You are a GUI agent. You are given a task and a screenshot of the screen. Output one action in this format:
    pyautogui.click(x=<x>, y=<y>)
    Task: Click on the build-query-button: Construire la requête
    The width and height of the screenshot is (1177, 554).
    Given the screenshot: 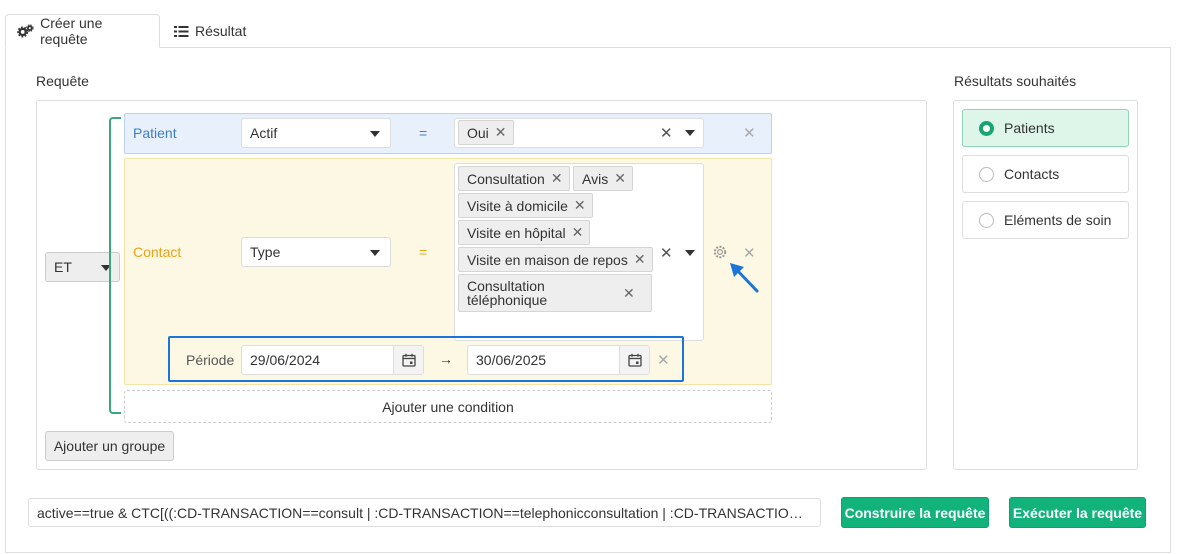 What is the action you would take?
    pyautogui.click(x=915, y=512)
    